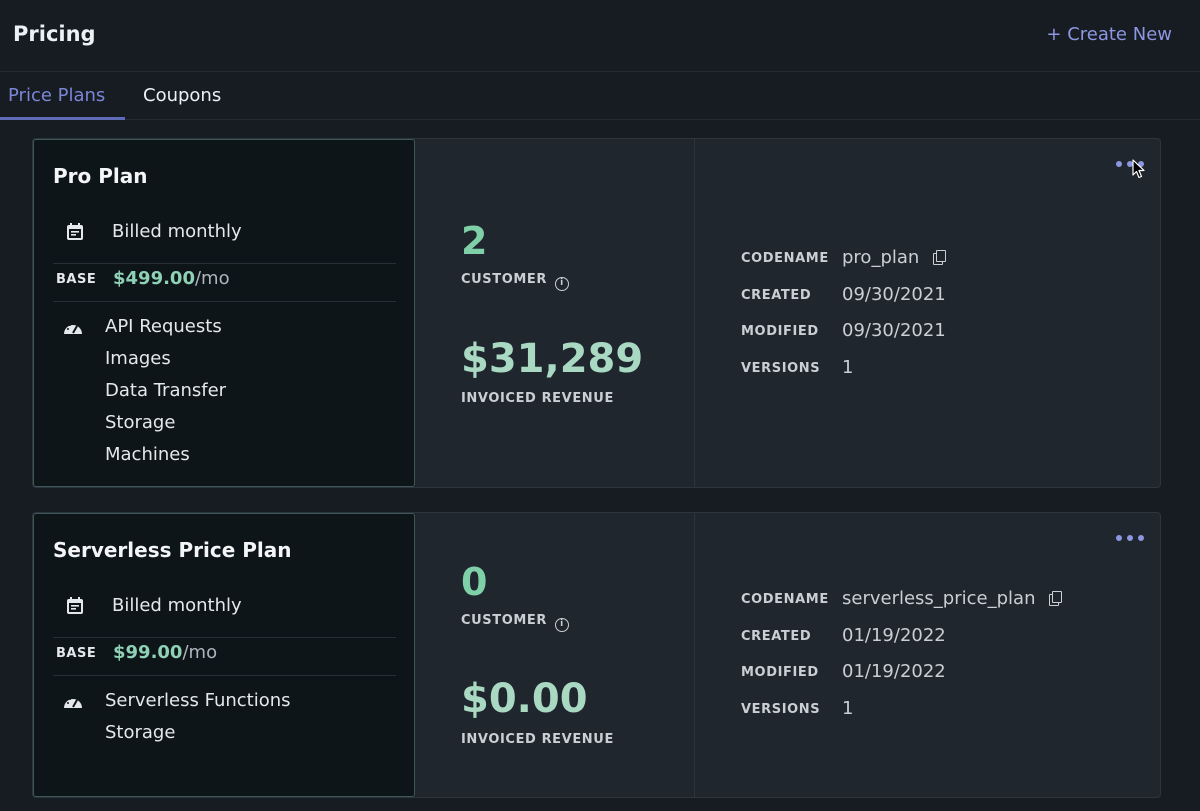 The width and height of the screenshot is (1200, 811). I want to click on modified-value: 09/30/2021, so click(894, 330).